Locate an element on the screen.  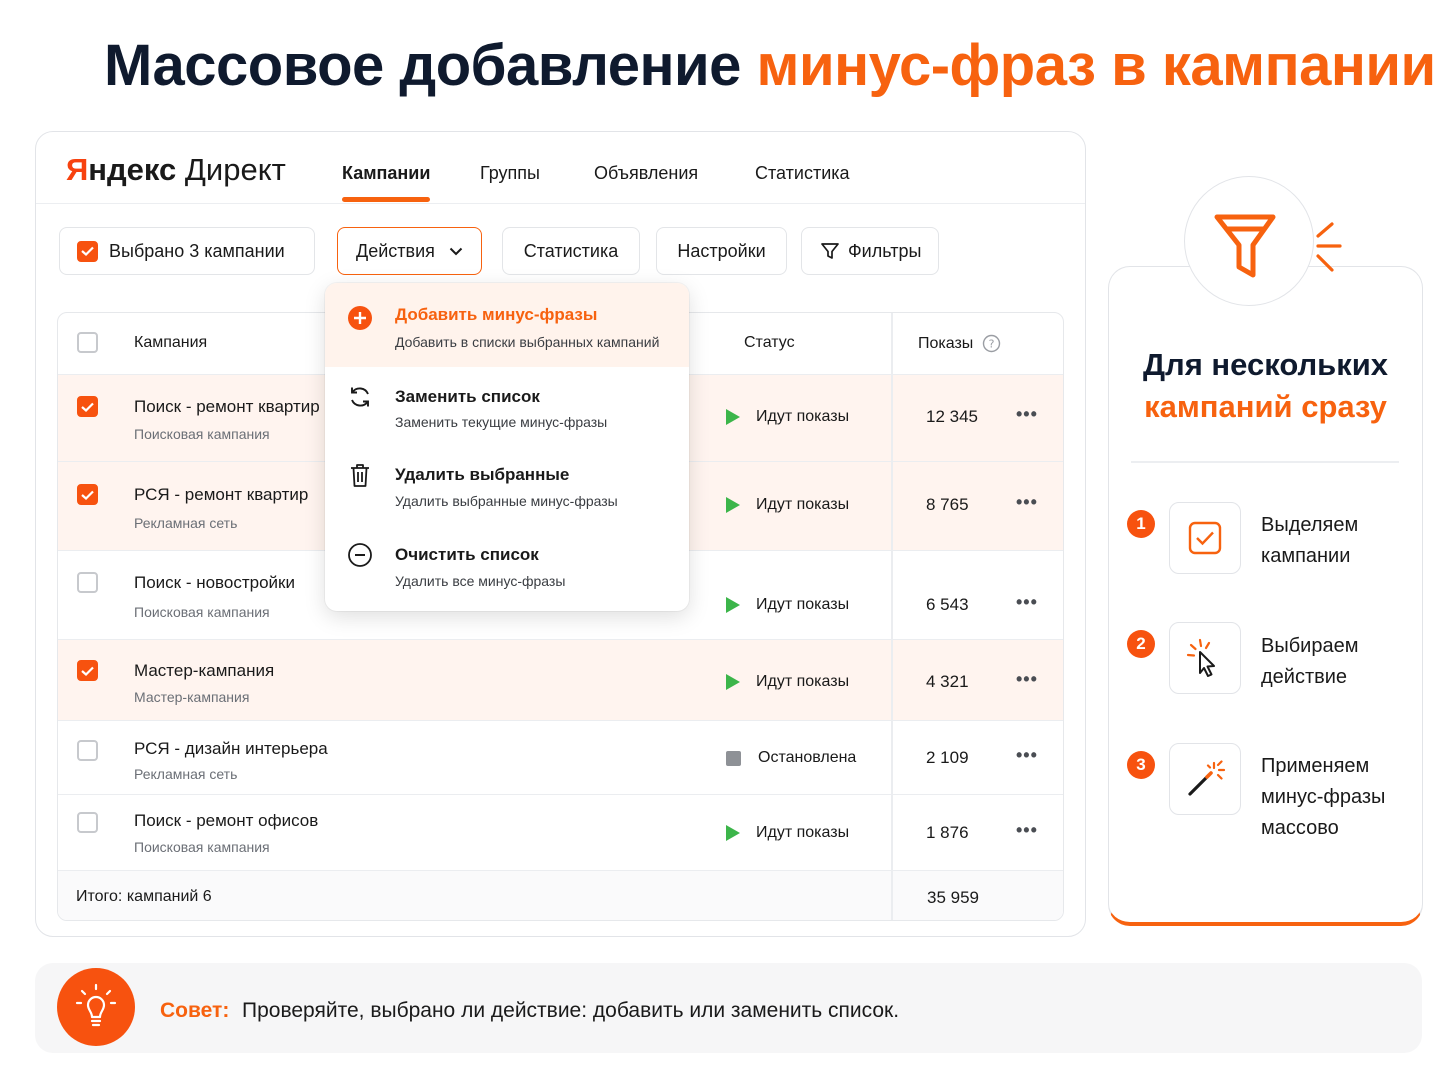
column-status: Статус is located at coordinates (769, 343).